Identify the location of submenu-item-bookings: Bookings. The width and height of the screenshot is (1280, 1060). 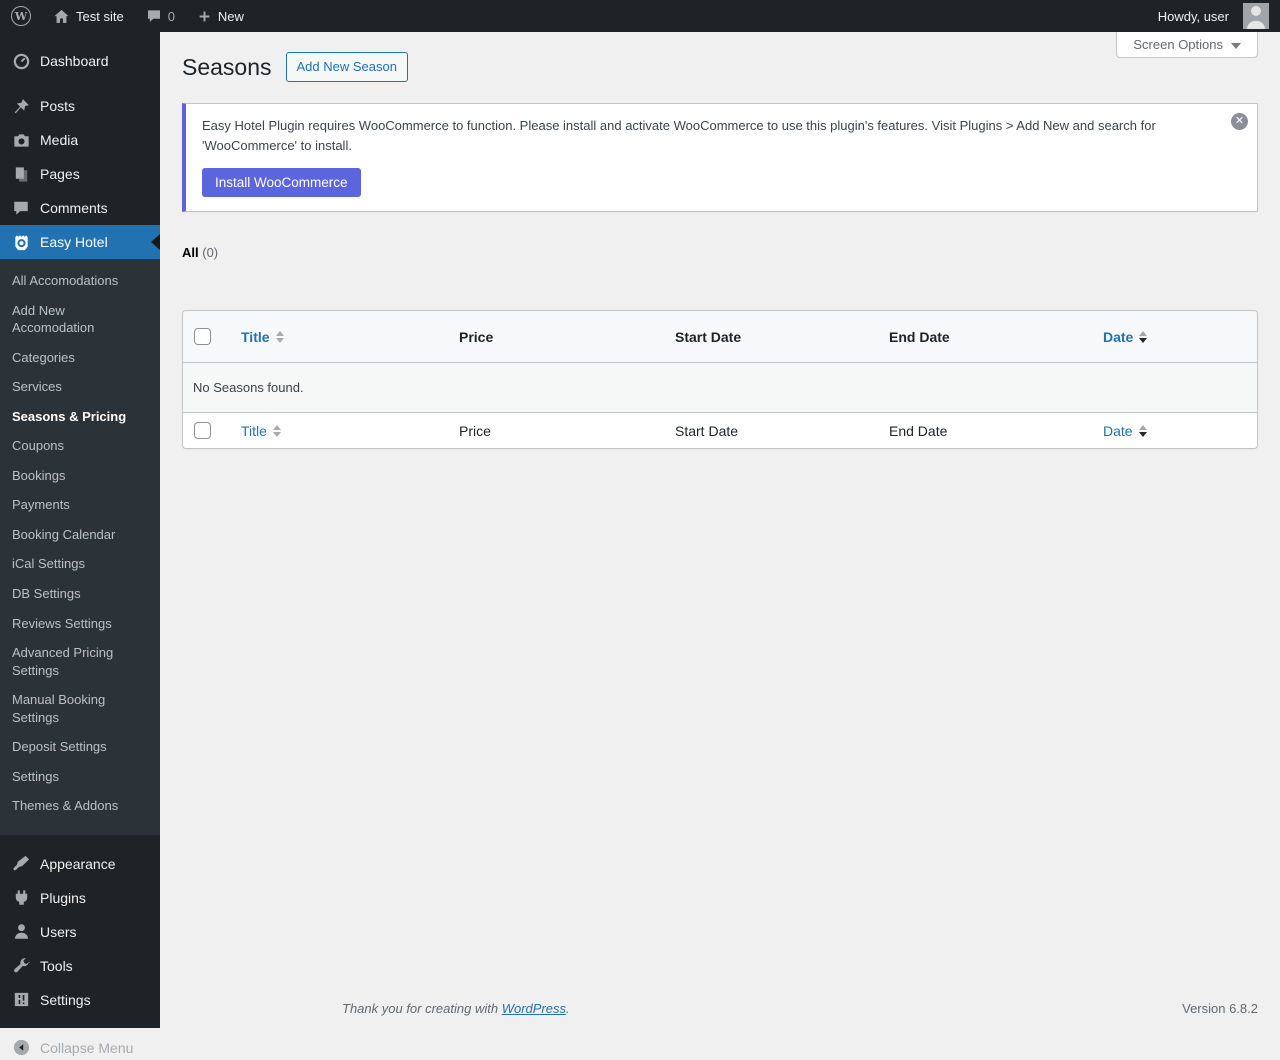
(80, 476).